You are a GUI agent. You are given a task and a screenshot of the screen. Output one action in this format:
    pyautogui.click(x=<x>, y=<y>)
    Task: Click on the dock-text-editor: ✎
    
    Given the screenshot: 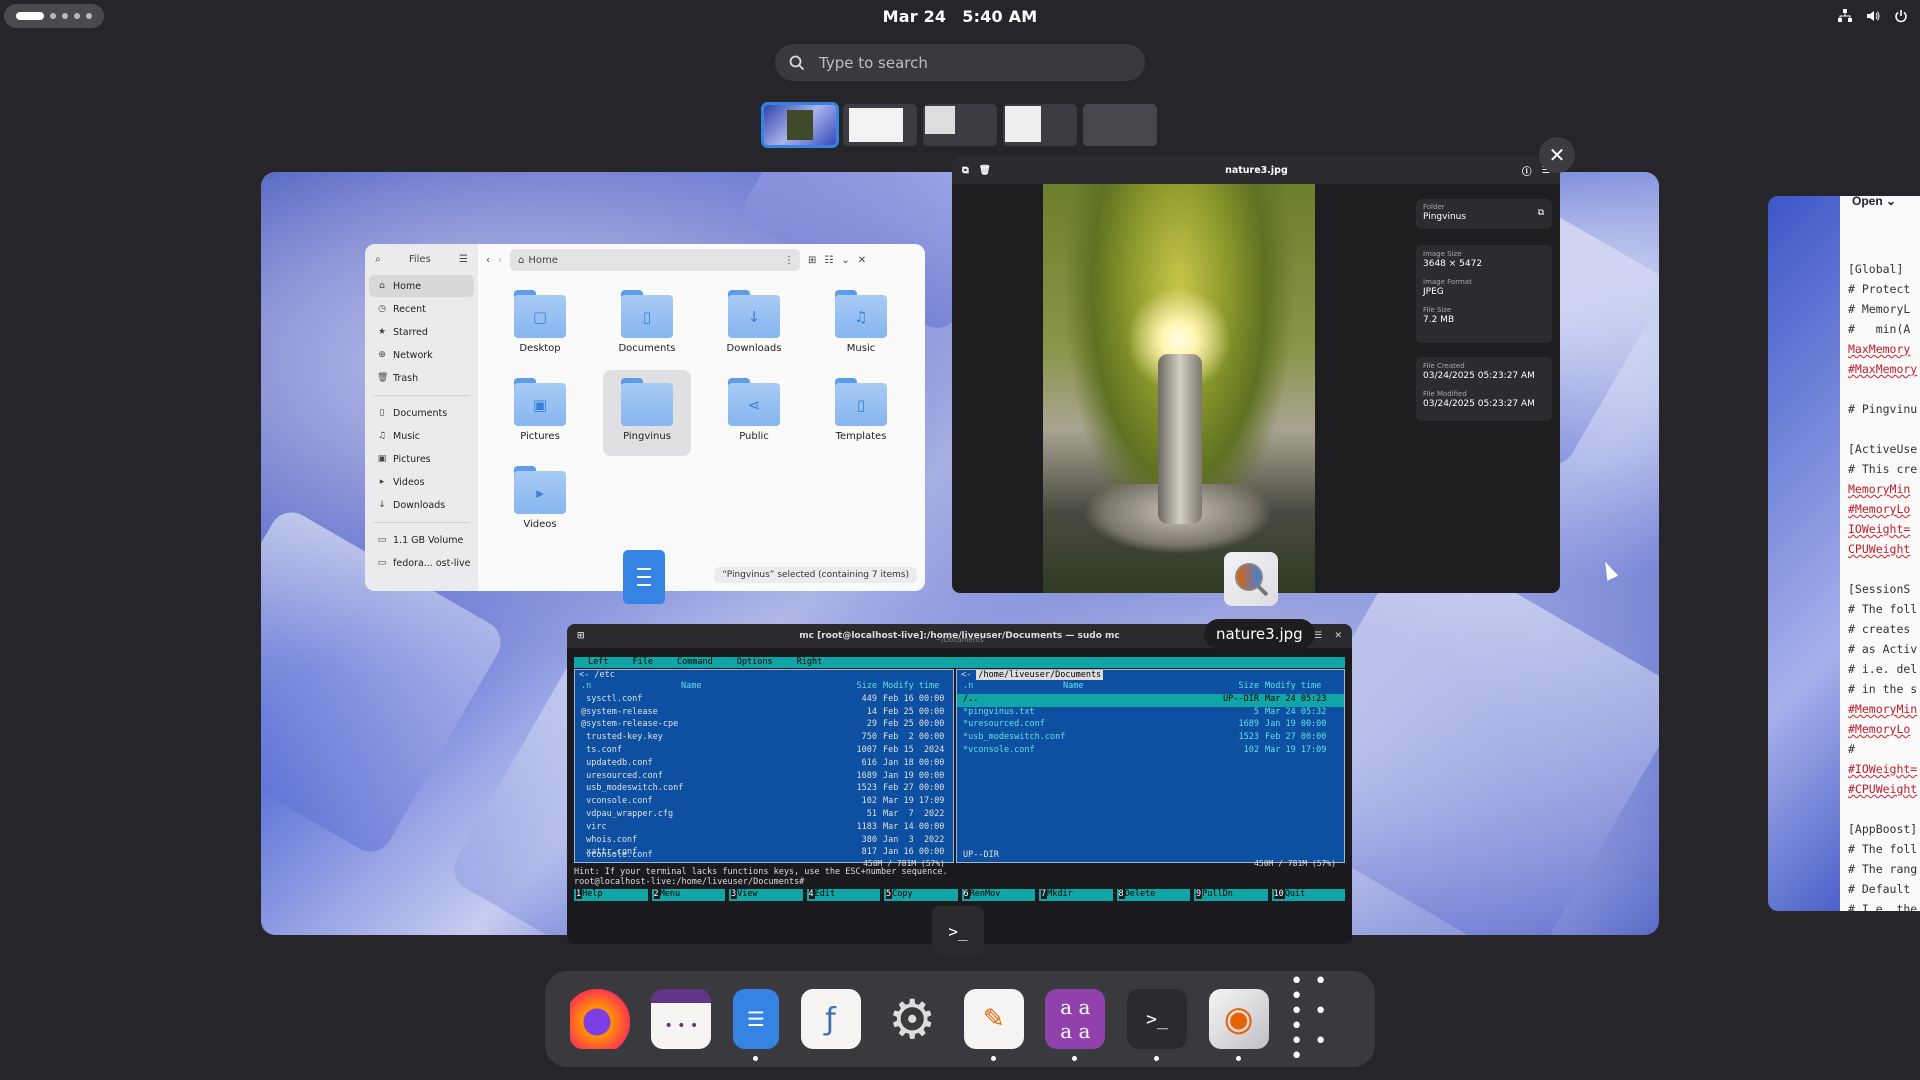 What is the action you would take?
    pyautogui.click(x=993, y=1025)
    